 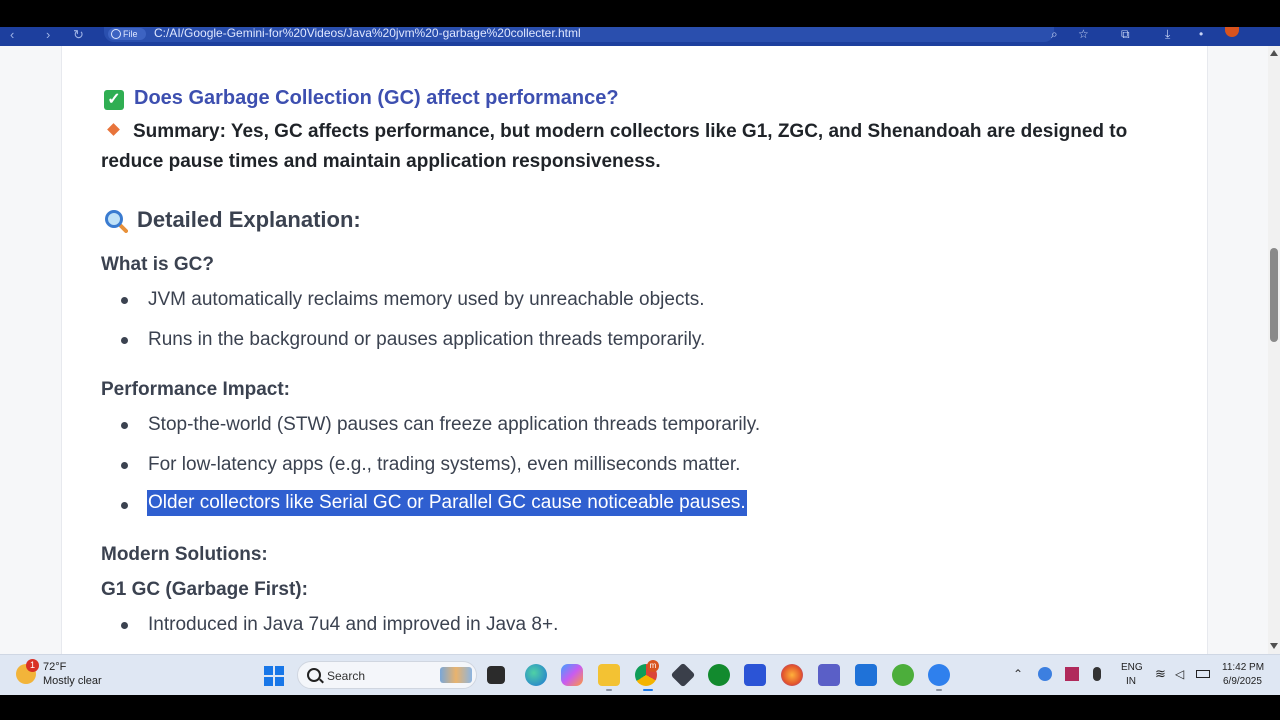 What do you see at coordinates (719, 675) in the screenshot?
I see `xbox-icon` at bounding box center [719, 675].